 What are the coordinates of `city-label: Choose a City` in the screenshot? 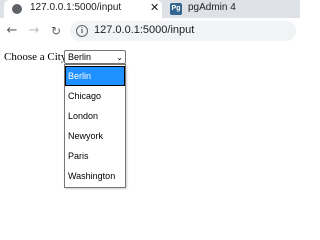 It's located at (35, 57).